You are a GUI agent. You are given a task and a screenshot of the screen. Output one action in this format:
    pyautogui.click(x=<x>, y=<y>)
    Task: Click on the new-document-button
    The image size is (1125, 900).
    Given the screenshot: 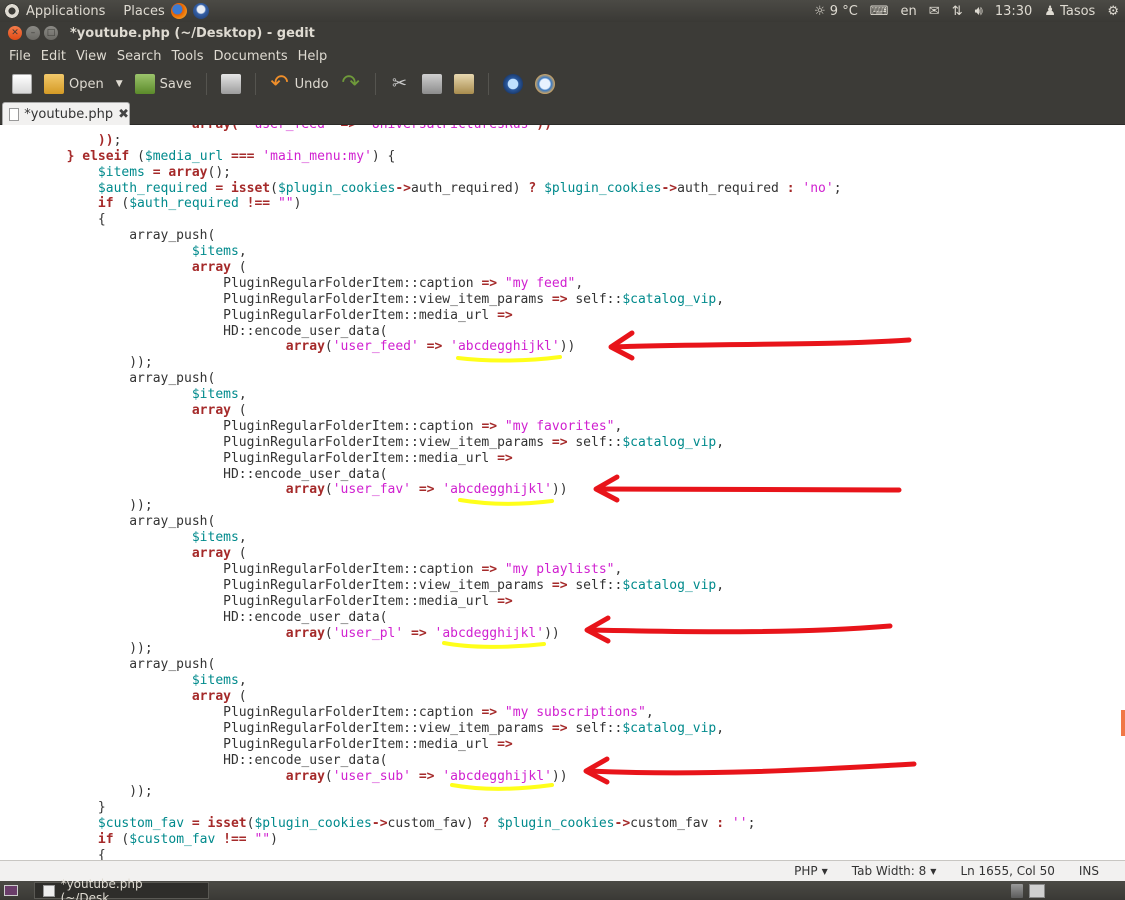 What is the action you would take?
    pyautogui.click(x=22, y=84)
    